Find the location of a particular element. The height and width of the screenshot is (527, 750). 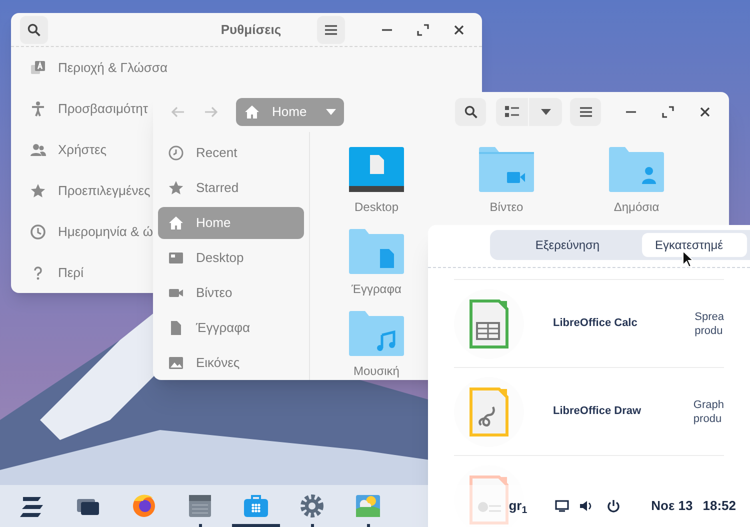

tab: Εγκατεστημέ is located at coordinates (694, 245).